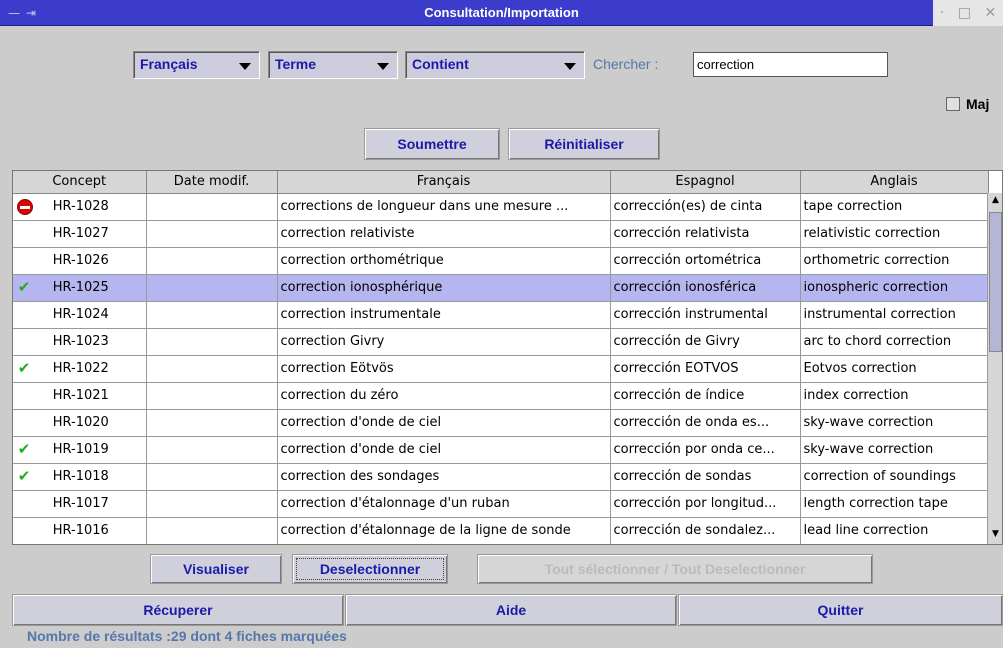 This screenshot has width=1003, height=648. I want to click on cell-espagnol: corrección EOTVOS, so click(705, 369).